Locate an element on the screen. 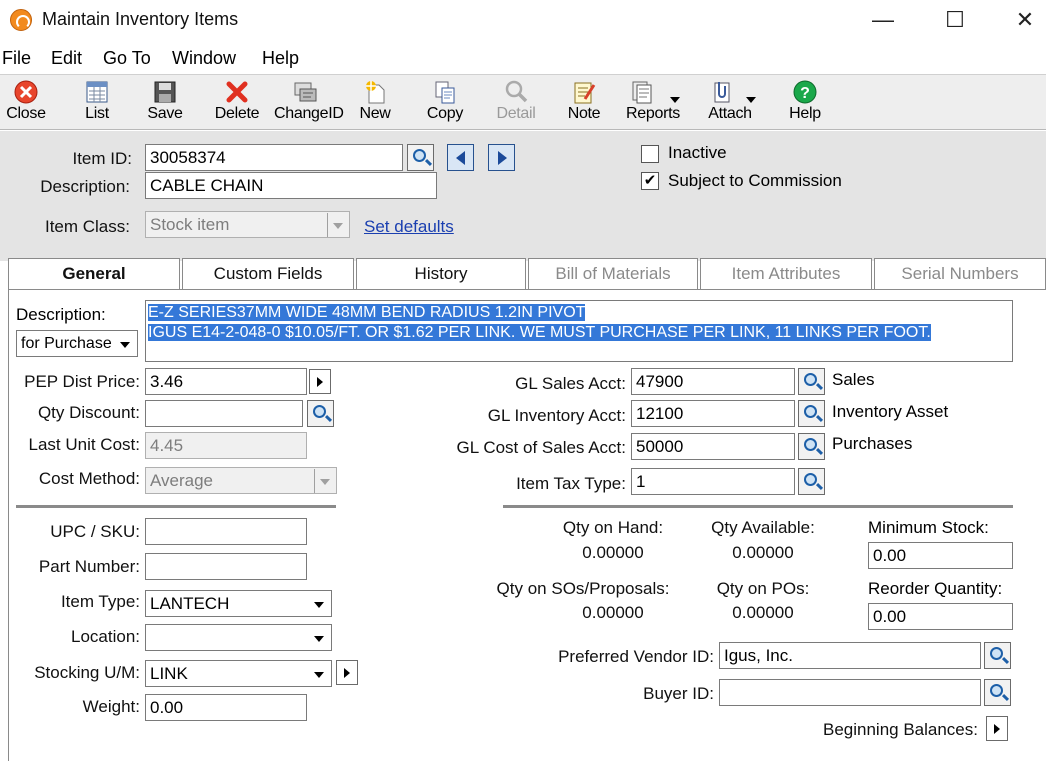  beginning-balances-button is located at coordinates (997, 728).